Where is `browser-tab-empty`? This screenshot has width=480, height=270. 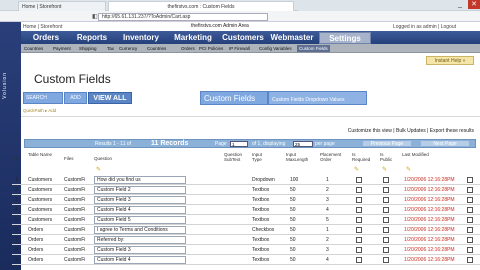 browser-tab-empty is located at coordinates (349, 6).